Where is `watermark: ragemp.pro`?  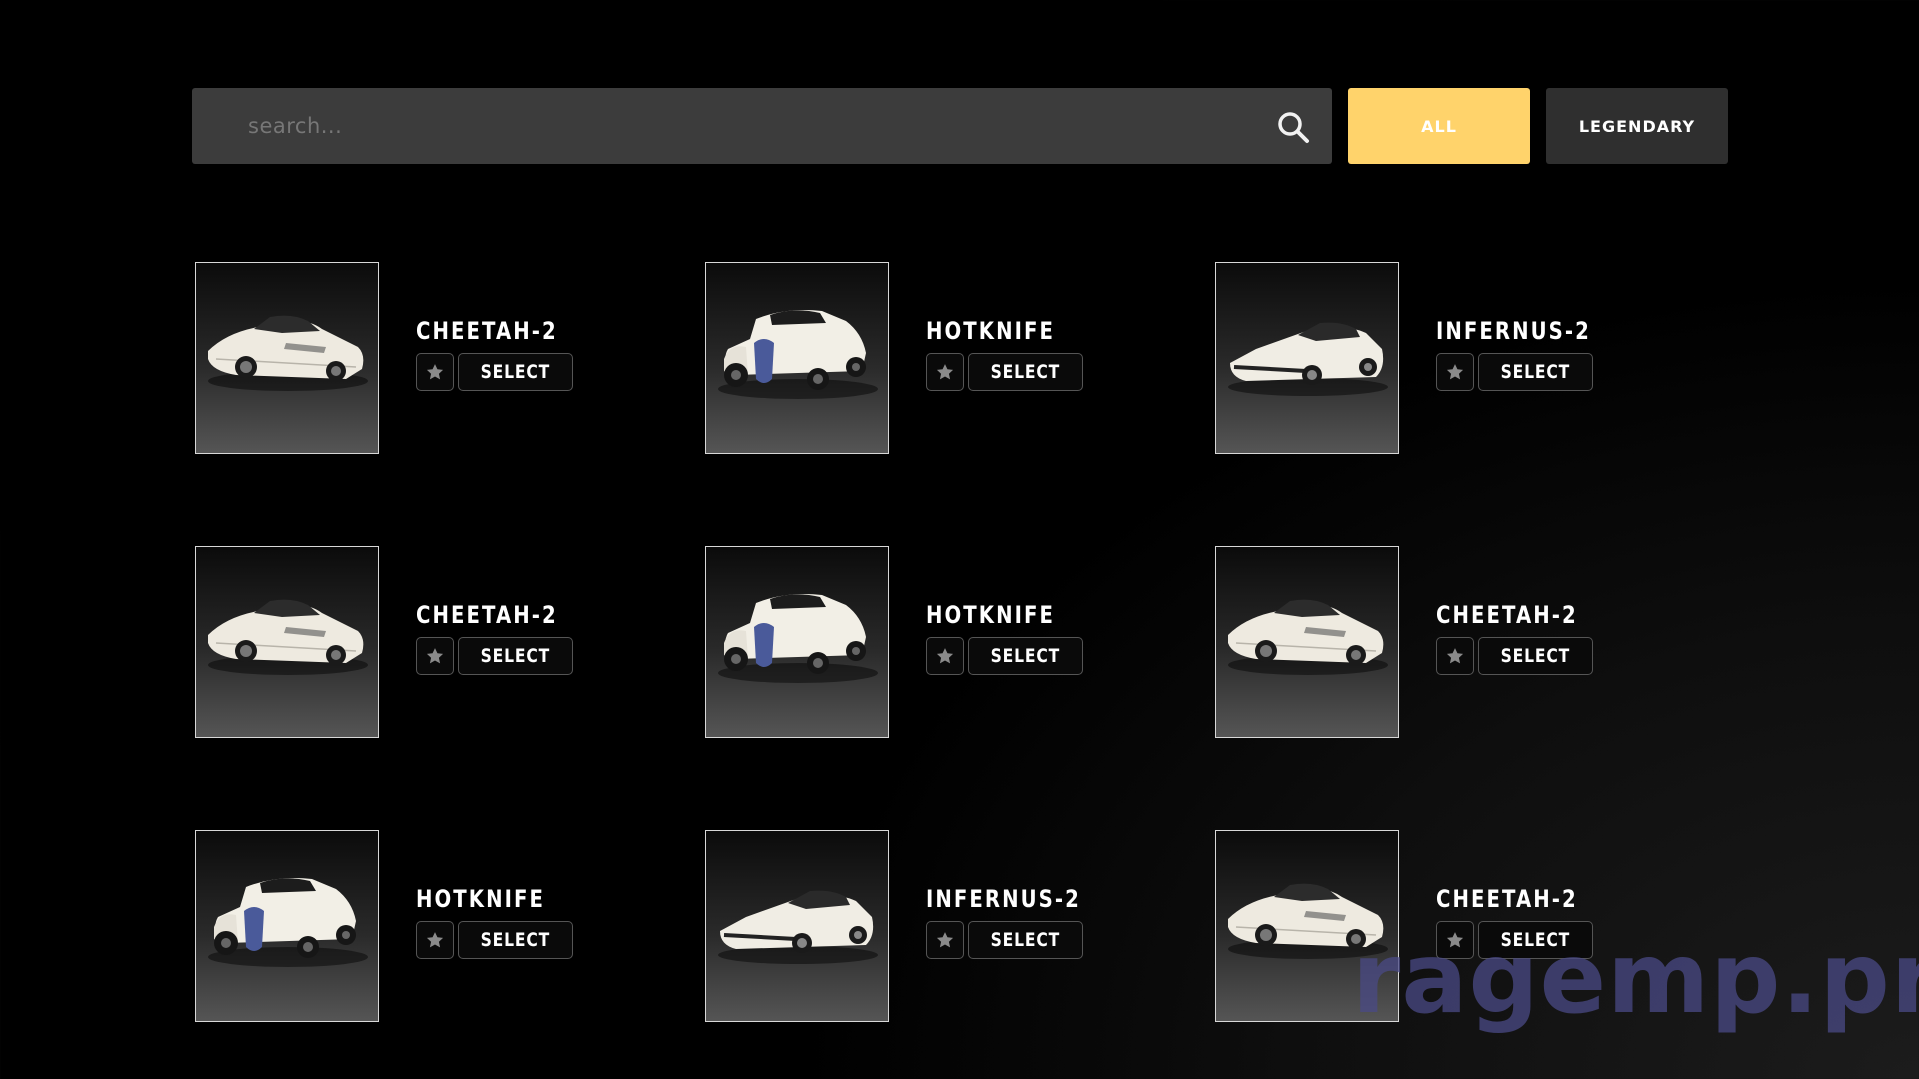
watermark: ragemp.pro is located at coordinates (1635, 979).